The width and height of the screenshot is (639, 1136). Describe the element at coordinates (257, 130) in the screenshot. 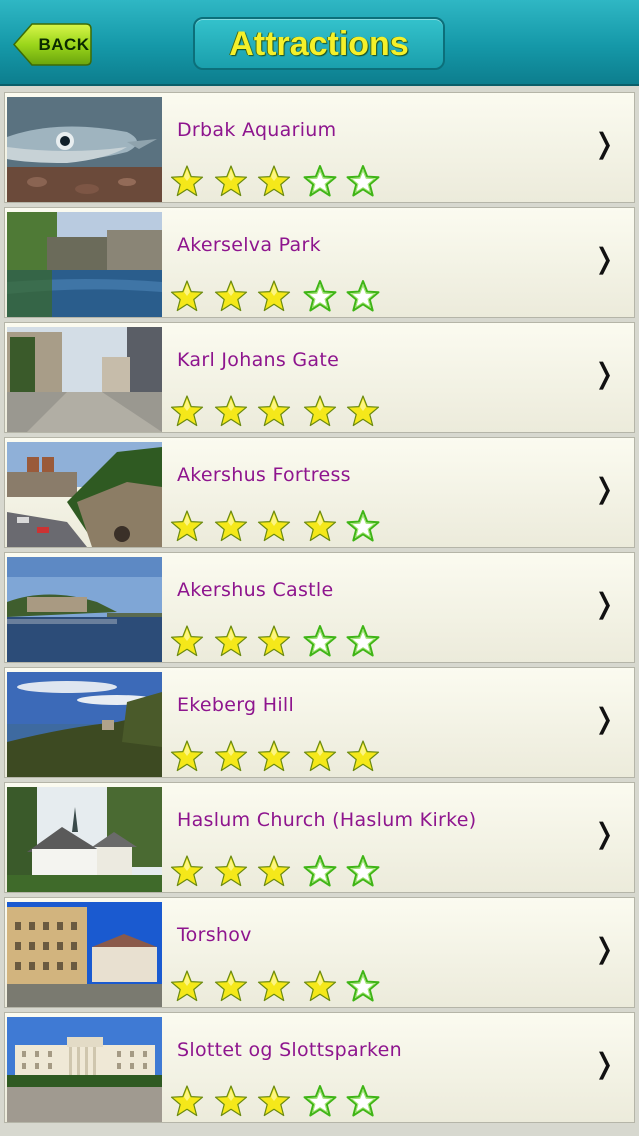

I see `attraction-name: Drbak Aquarium` at that location.